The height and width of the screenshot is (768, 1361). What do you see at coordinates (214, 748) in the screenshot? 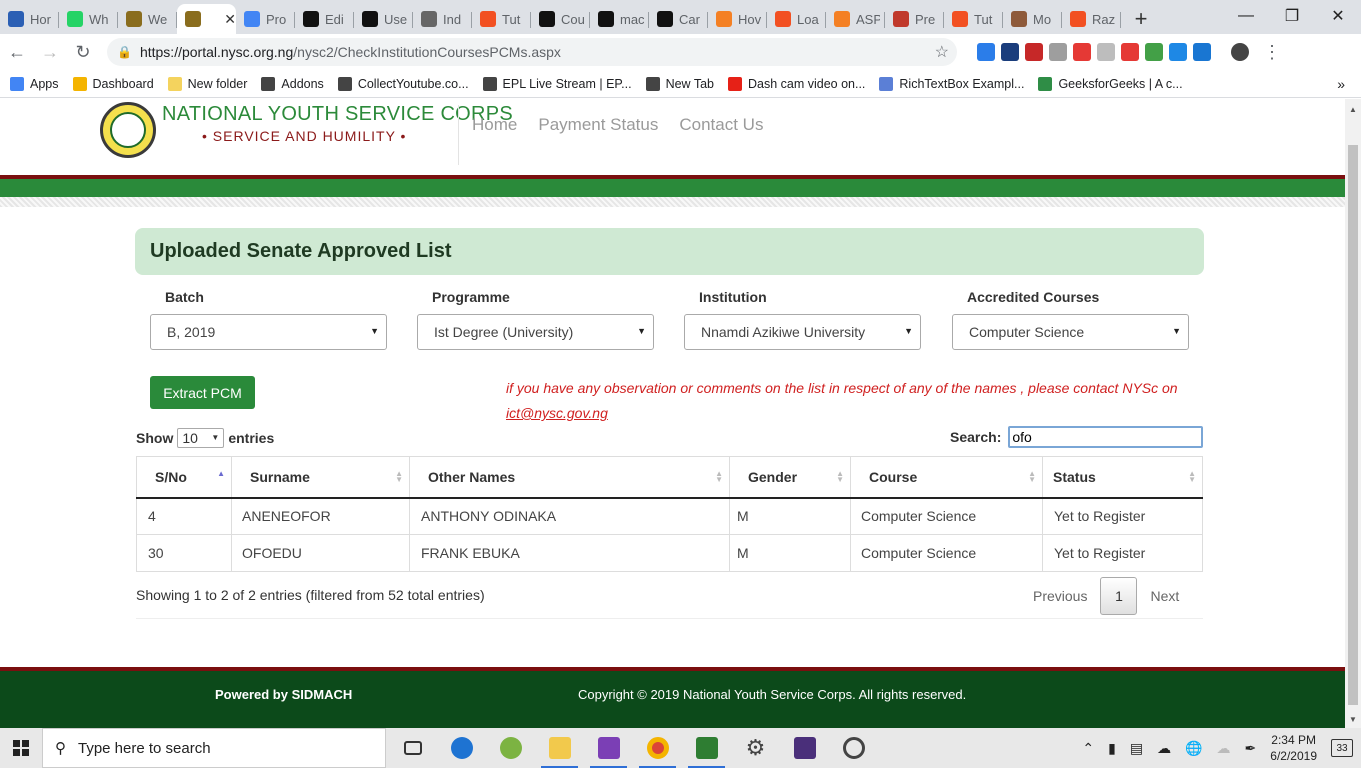
I see `taskbar-search: ⚲ Type here to search` at bounding box center [214, 748].